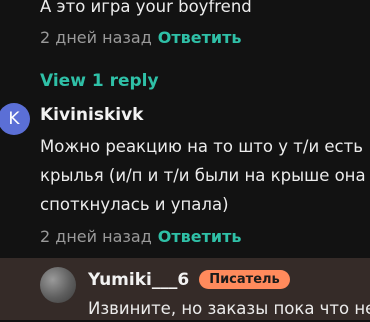 The height and width of the screenshot is (322, 370). I want to click on comment-username: Kiviniskivk, so click(91, 115).